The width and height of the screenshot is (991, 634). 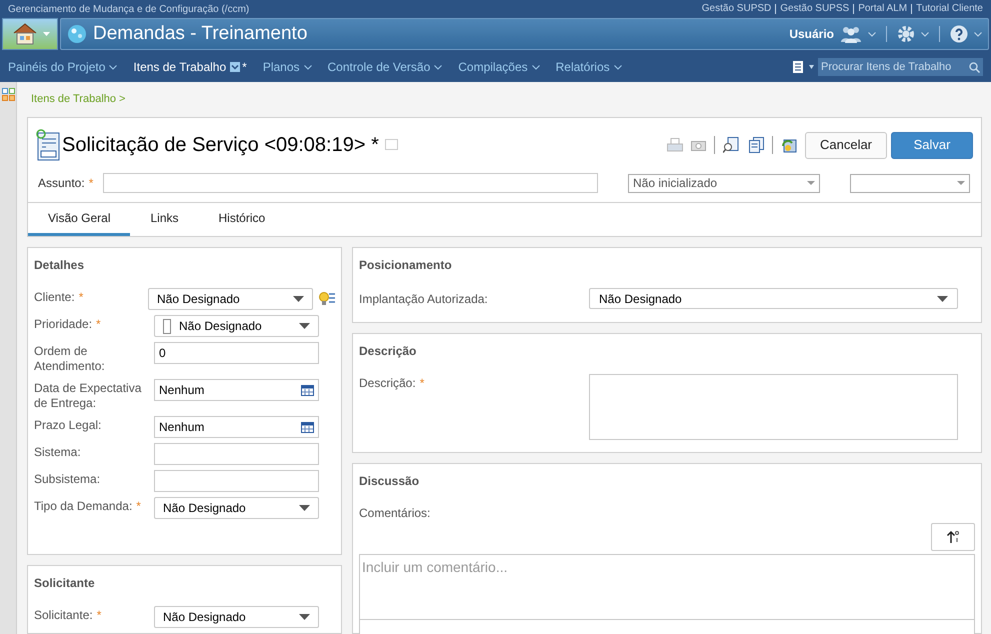 I want to click on settings-icon, so click(x=906, y=34).